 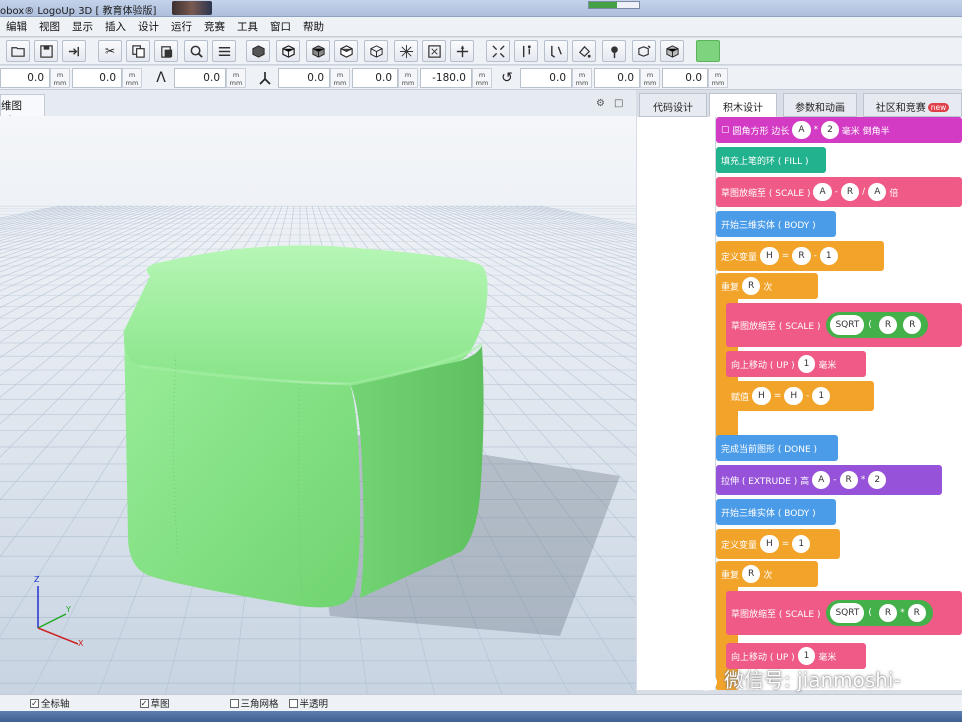 What do you see at coordinates (618, 103) in the screenshot?
I see `maximize-icon: □` at bounding box center [618, 103].